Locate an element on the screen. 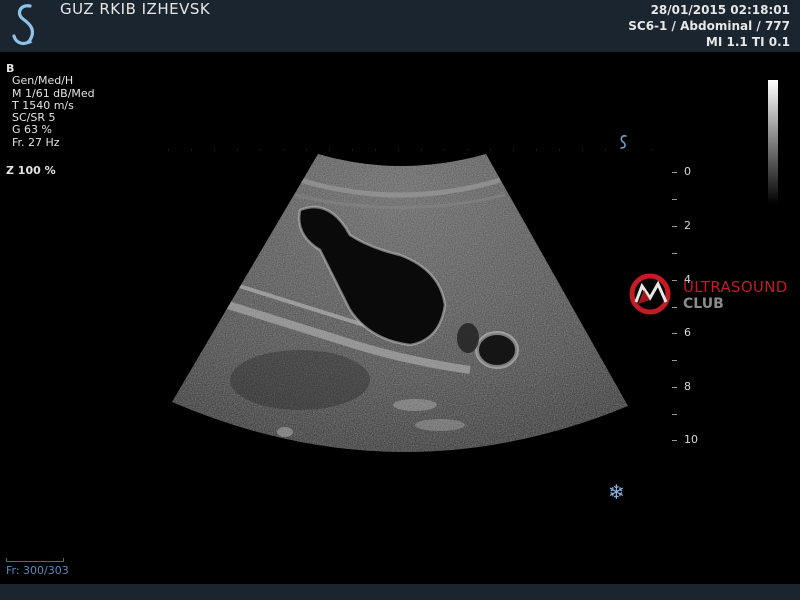  watermark-line2: CLUB is located at coordinates (703, 304).